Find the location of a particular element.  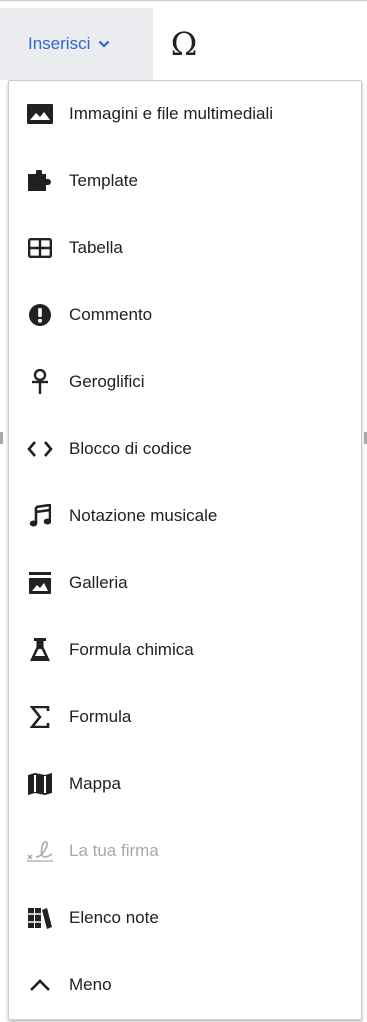

menu-item-label: Template is located at coordinates (103, 180).